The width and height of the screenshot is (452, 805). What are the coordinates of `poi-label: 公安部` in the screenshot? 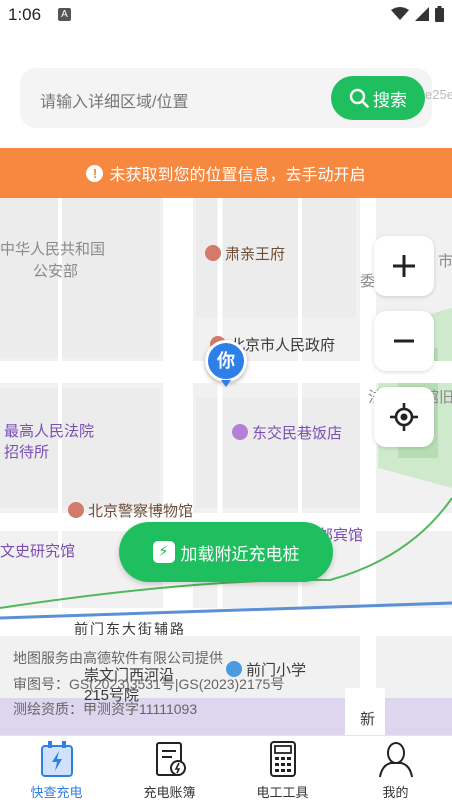 It's located at (56, 271).